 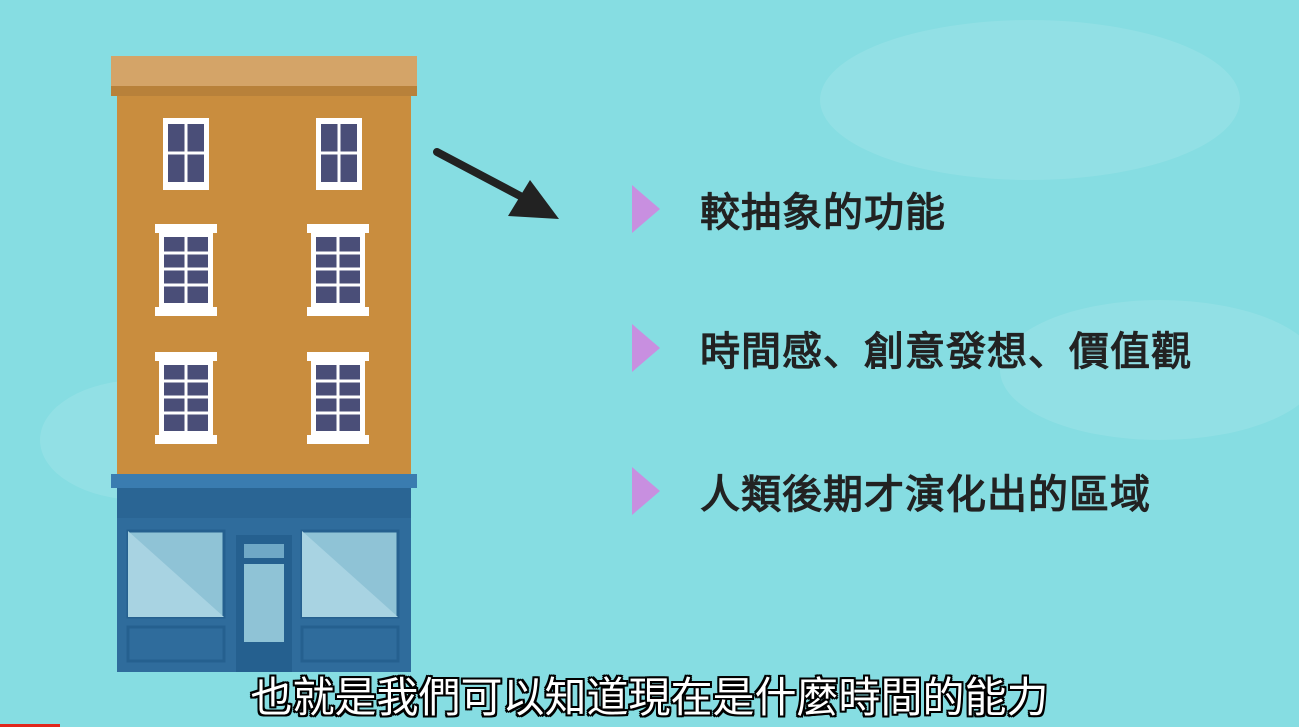 I want to click on bullet-label: 較抽象的功能, so click(x=823, y=213).